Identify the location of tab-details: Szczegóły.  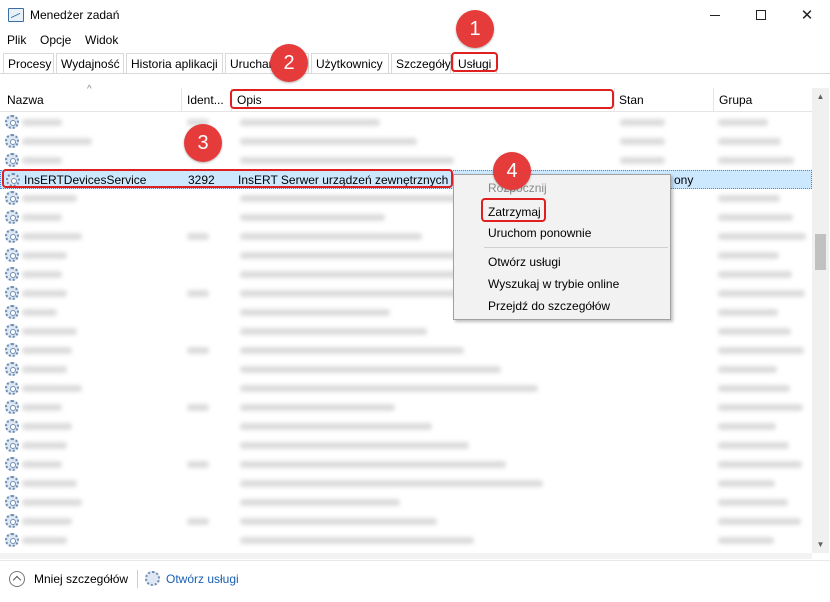
(421, 63).